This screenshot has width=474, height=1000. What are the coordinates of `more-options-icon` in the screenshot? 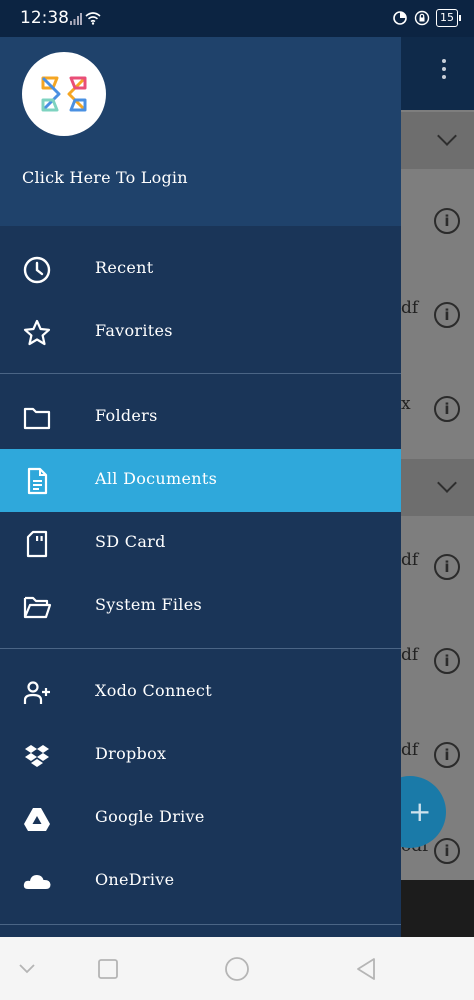 It's located at (444, 69).